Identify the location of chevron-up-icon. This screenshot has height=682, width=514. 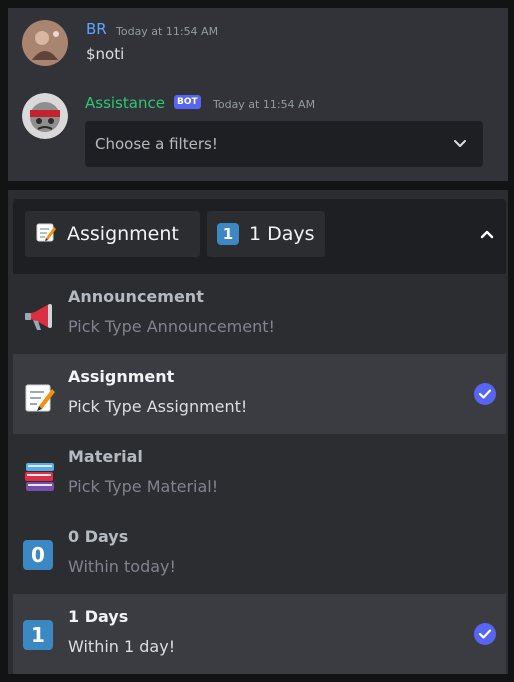
(487, 236).